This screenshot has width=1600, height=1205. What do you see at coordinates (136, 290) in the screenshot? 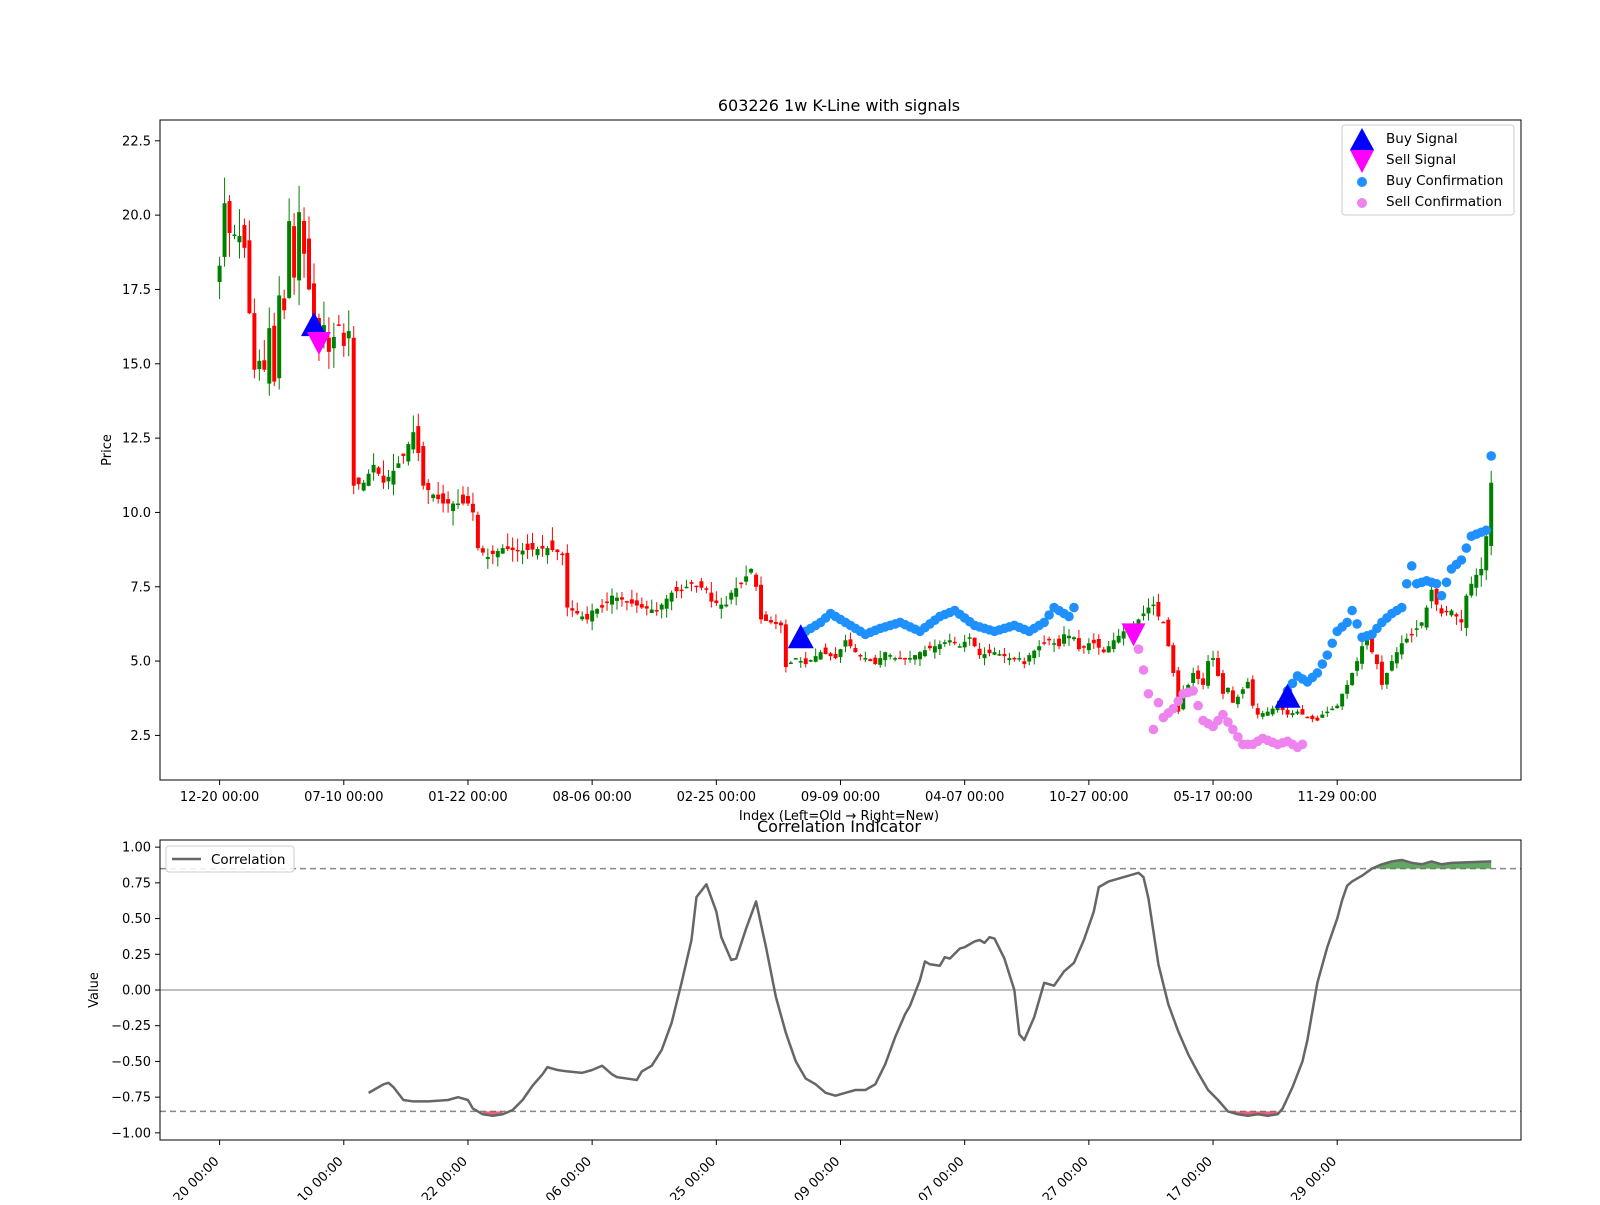
I see `price-y-tick-label: 17.5` at bounding box center [136, 290].